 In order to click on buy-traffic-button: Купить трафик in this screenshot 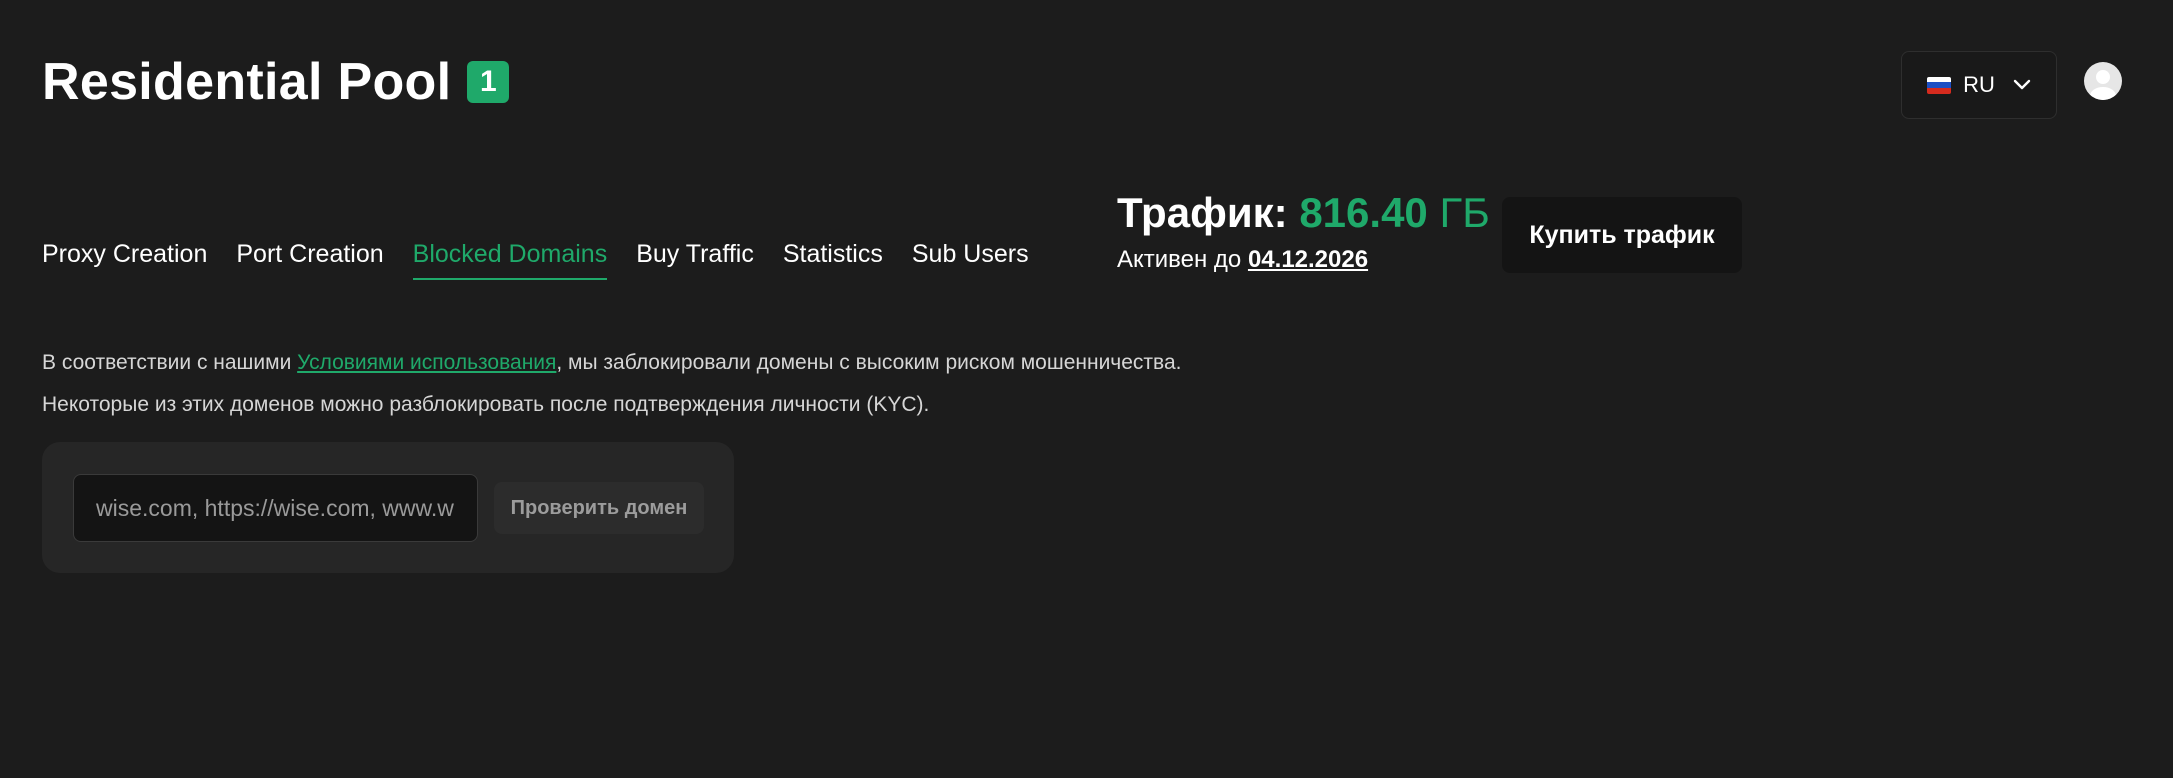, I will do `click(1622, 235)`.